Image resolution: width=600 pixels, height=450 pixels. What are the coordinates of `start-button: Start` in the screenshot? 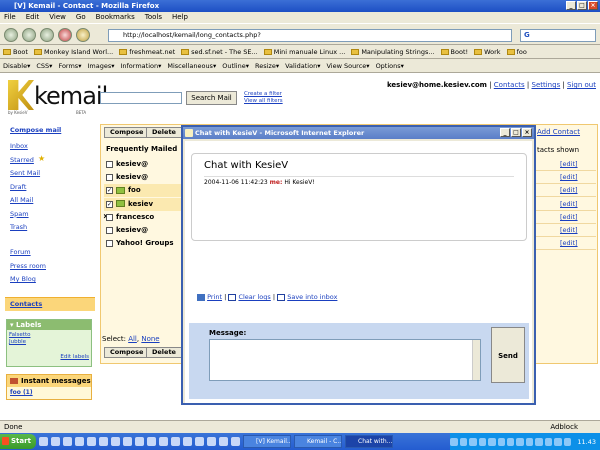 It's located at (18, 441).